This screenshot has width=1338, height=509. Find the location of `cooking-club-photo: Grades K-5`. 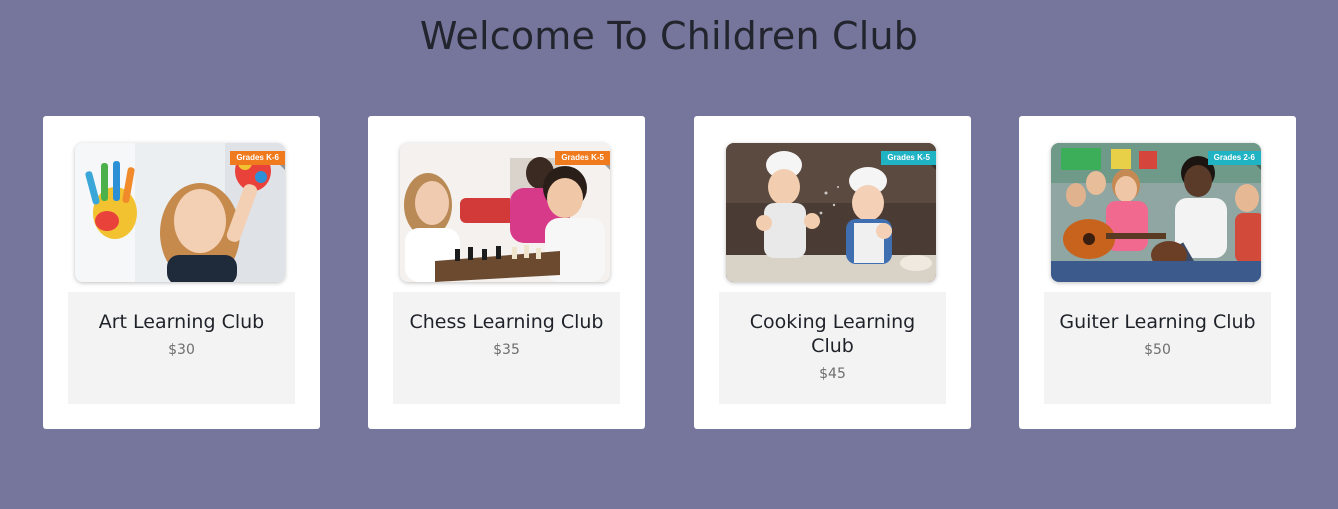

cooking-club-photo: Grades K-5 is located at coordinates (831, 212).